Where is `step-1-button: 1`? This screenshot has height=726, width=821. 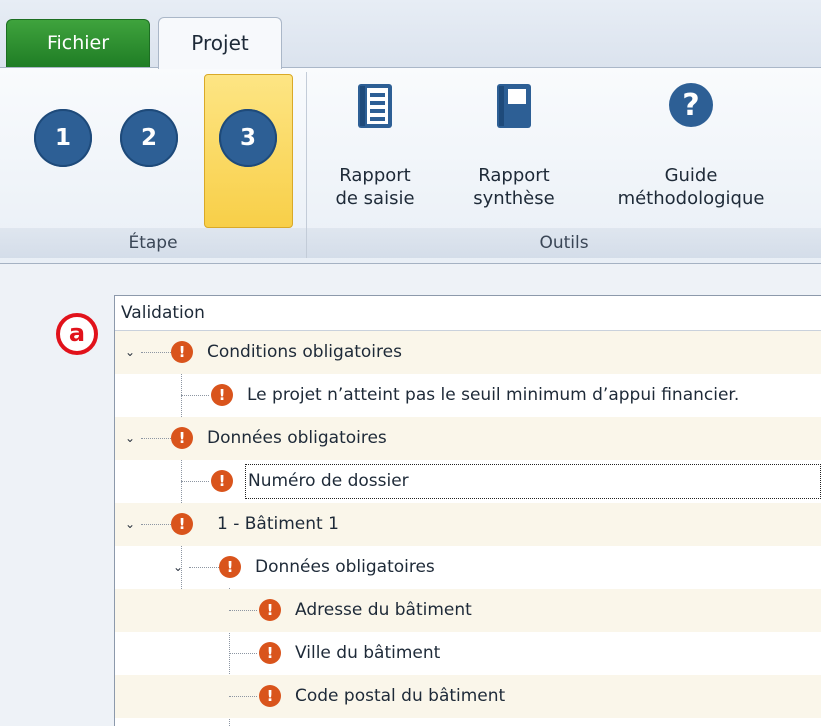
step-1-button: 1 is located at coordinates (63, 138).